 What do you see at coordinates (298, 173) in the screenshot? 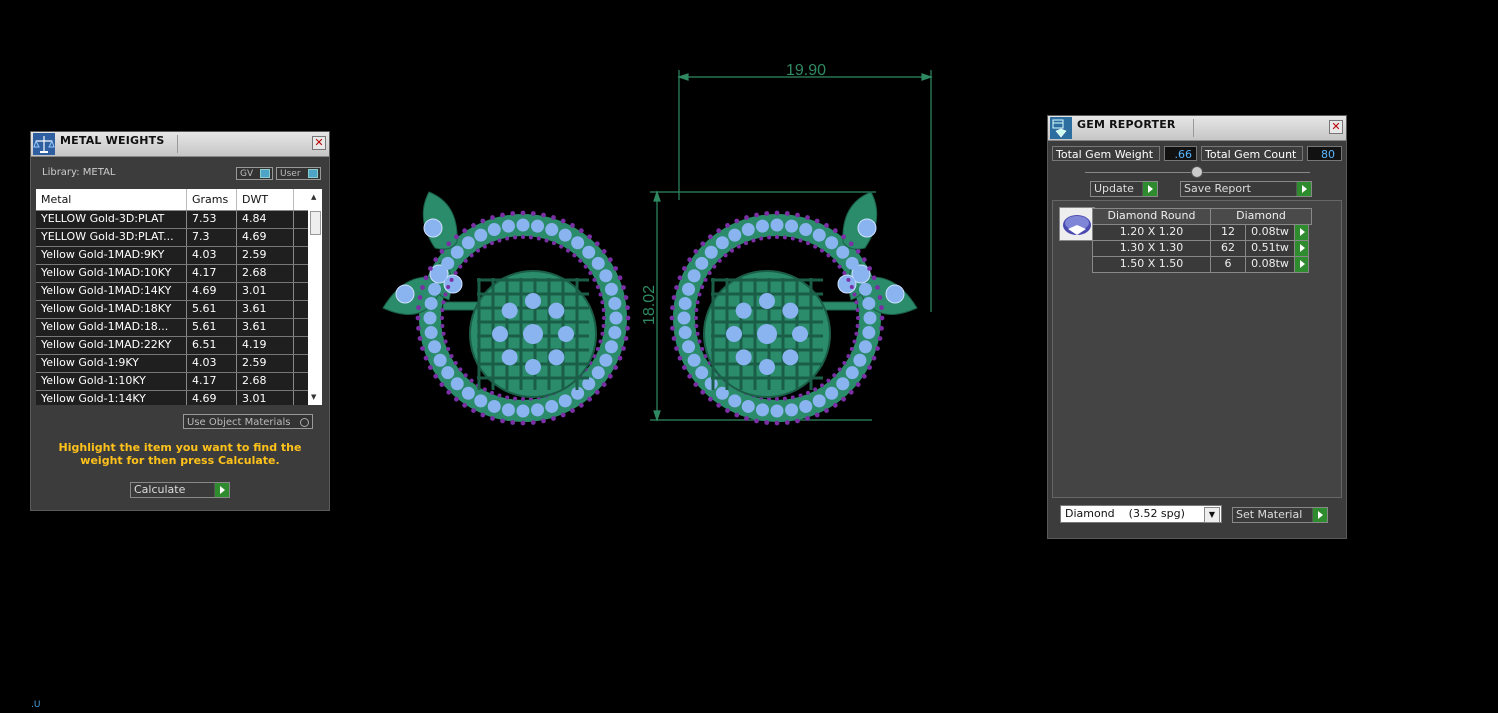
I see `user-toggle: User` at bounding box center [298, 173].